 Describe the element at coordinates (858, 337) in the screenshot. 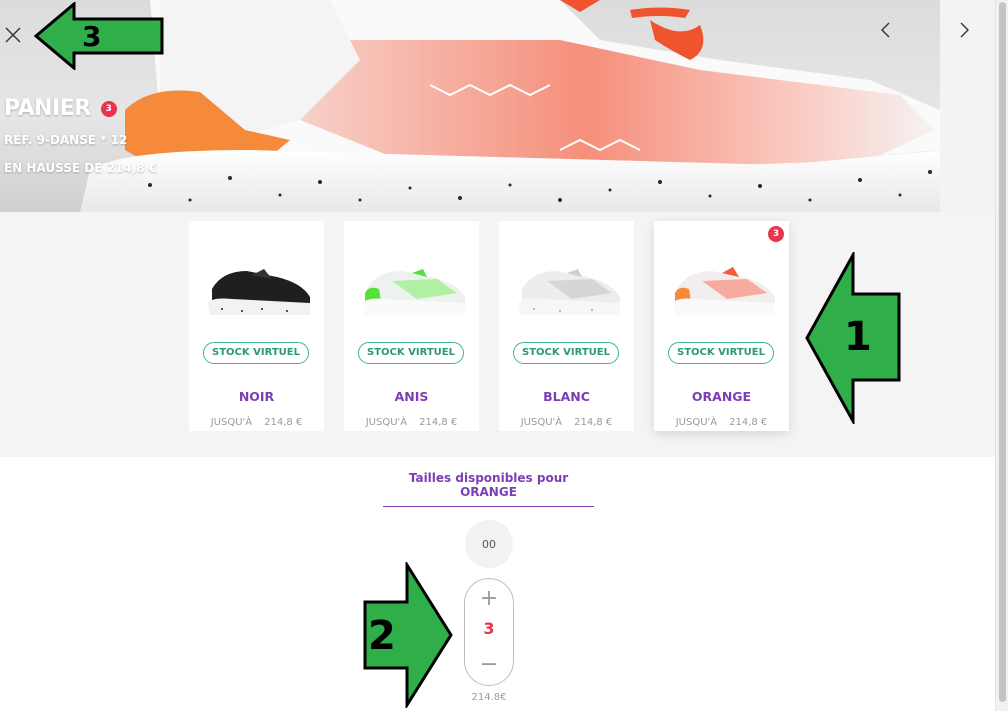

I see `annotation-label: 1` at that location.